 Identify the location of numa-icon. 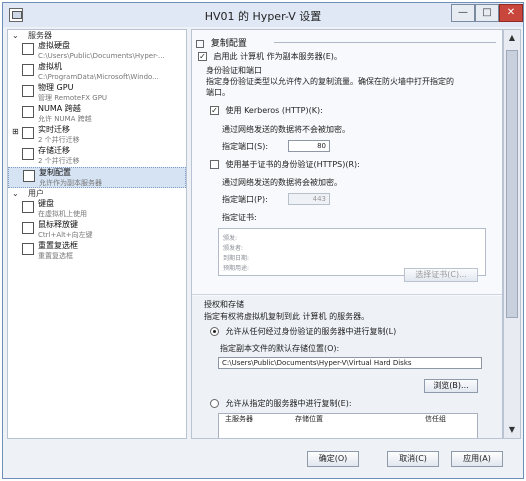
(28, 112).